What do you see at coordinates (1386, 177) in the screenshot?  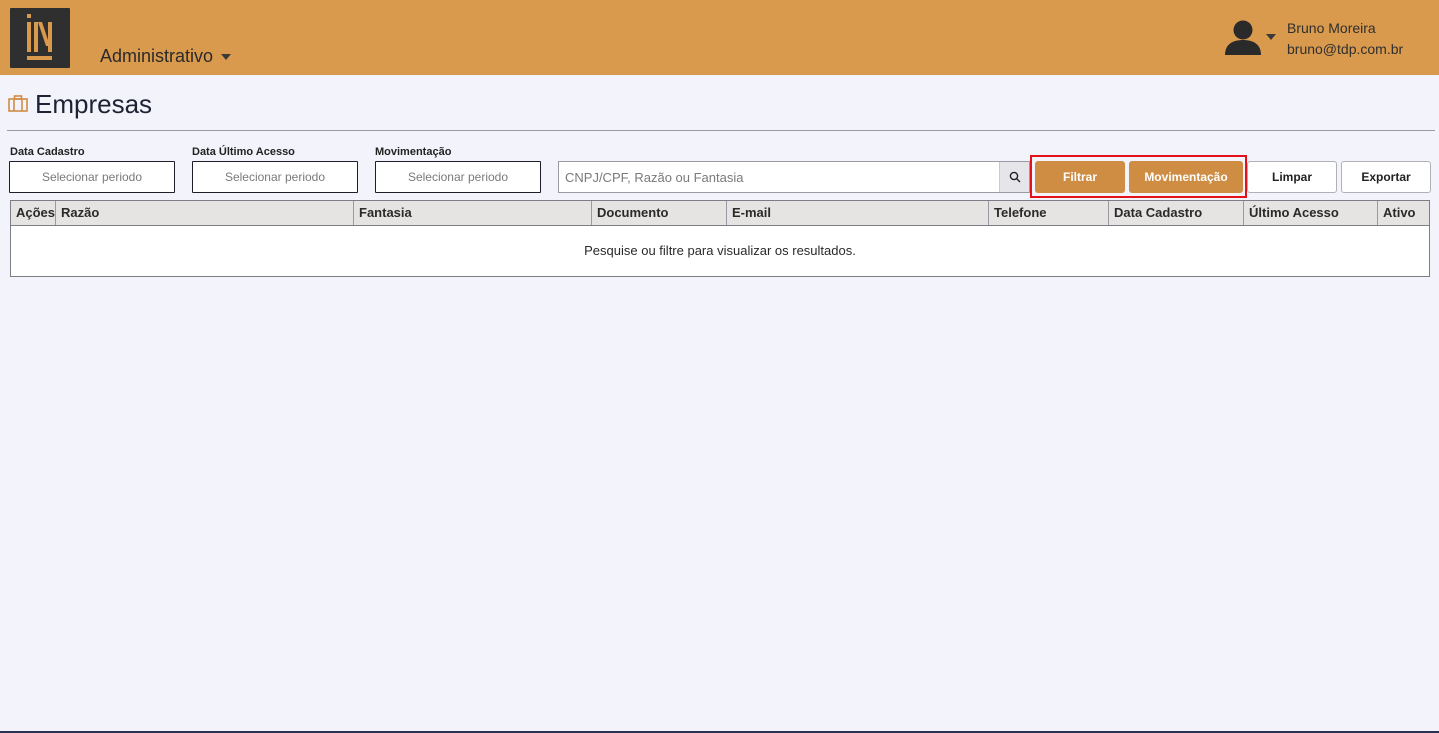 I see `exportar-button: Exportar` at bounding box center [1386, 177].